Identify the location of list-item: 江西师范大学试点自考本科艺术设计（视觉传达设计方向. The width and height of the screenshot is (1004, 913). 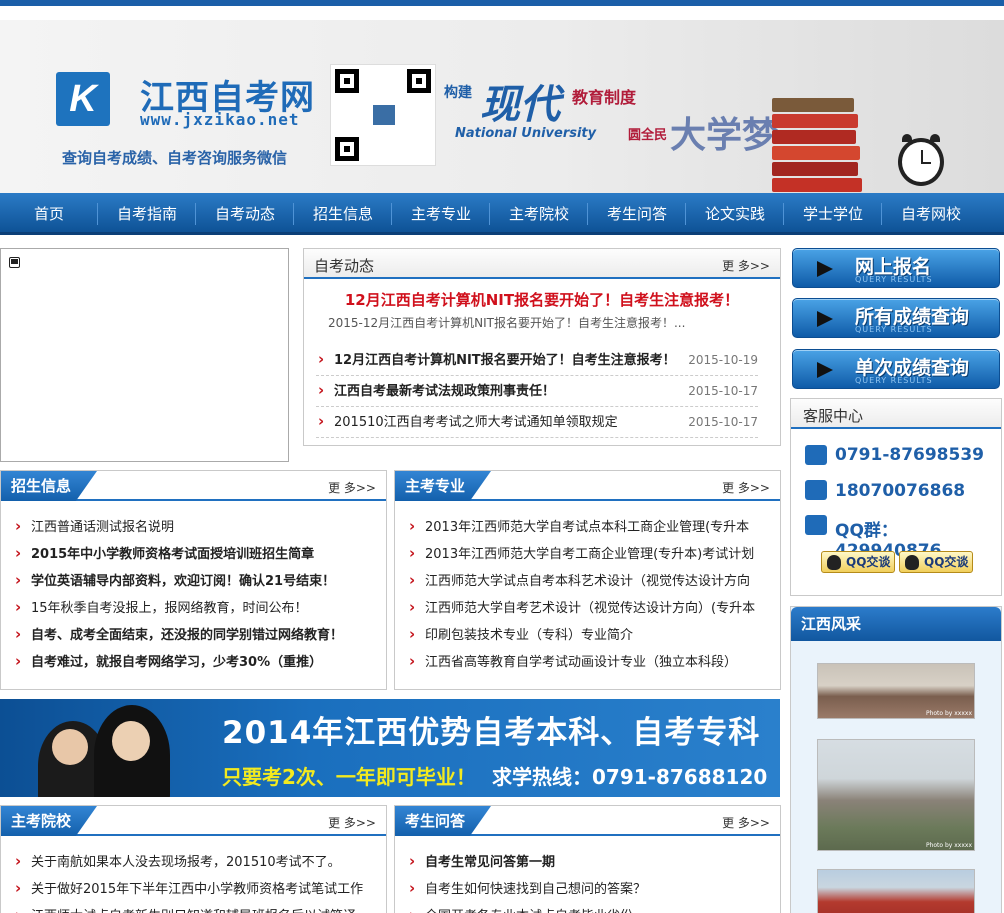
(588, 581).